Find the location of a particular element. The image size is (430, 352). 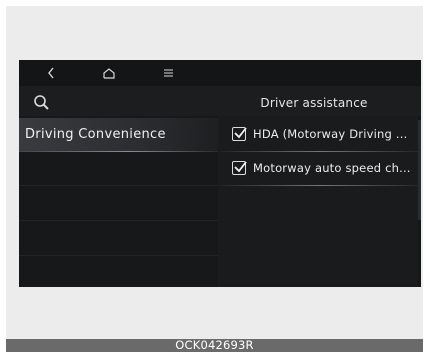

menu-icon is located at coordinates (168, 73).